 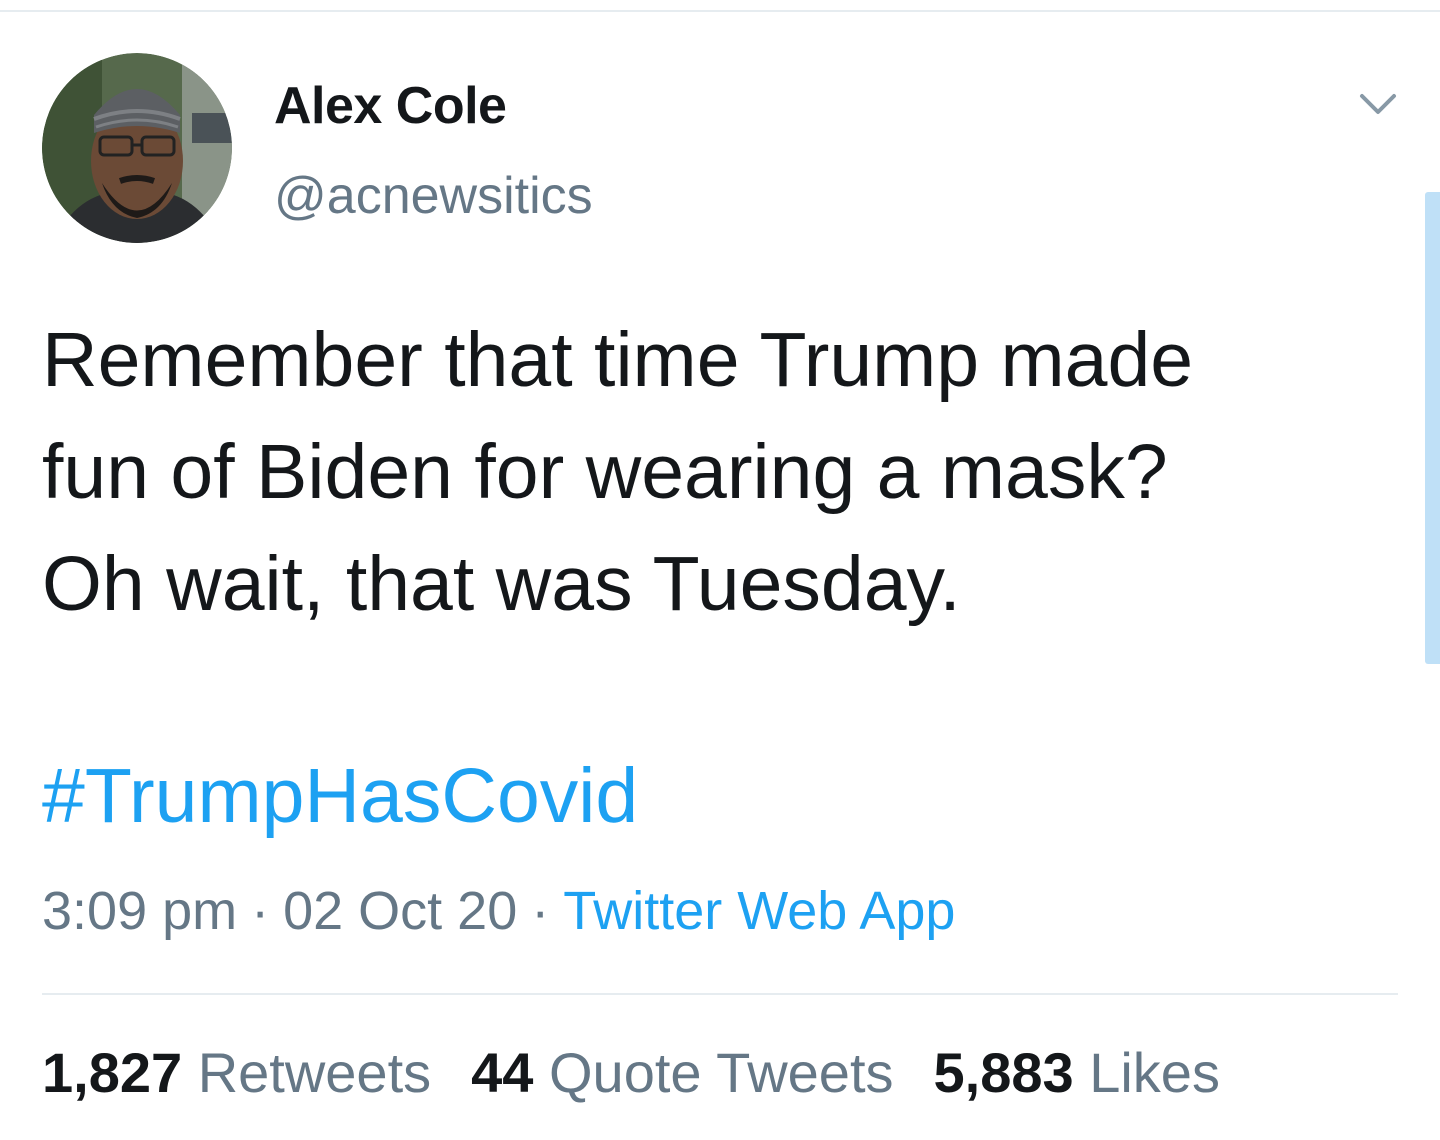 I want to click on display-name: Alex Cole, so click(x=390, y=106).